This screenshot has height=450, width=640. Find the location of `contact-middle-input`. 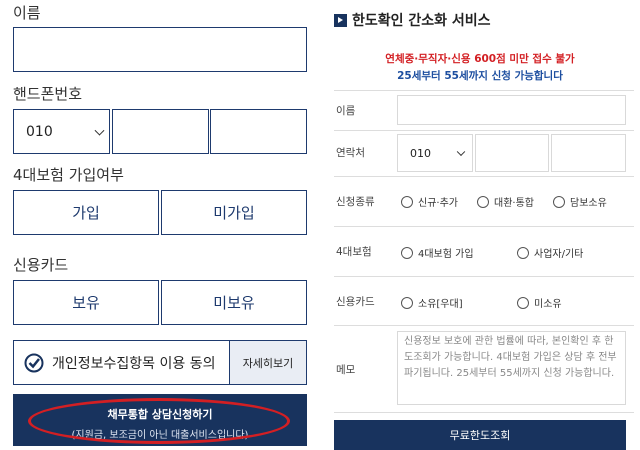

contact-middle-input is located at coordinates (512, 153).